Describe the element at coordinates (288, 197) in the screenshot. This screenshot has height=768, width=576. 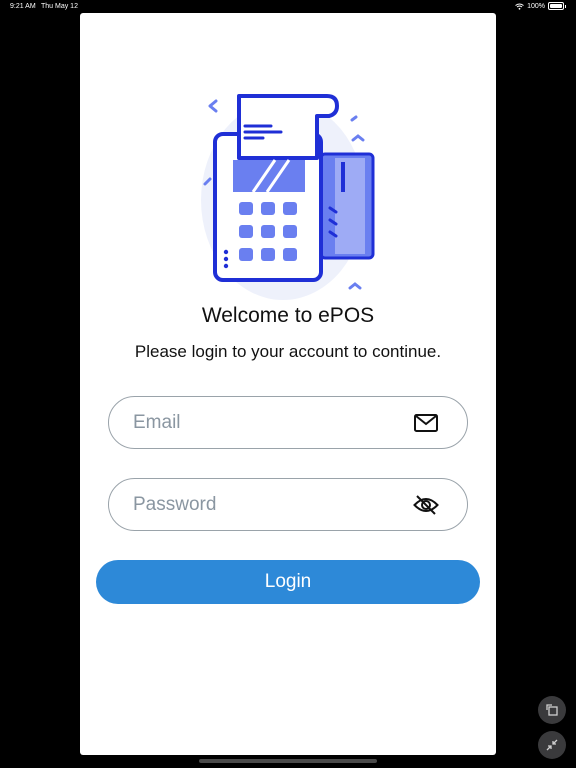
I see `pos-terminal-illustration` at that location.